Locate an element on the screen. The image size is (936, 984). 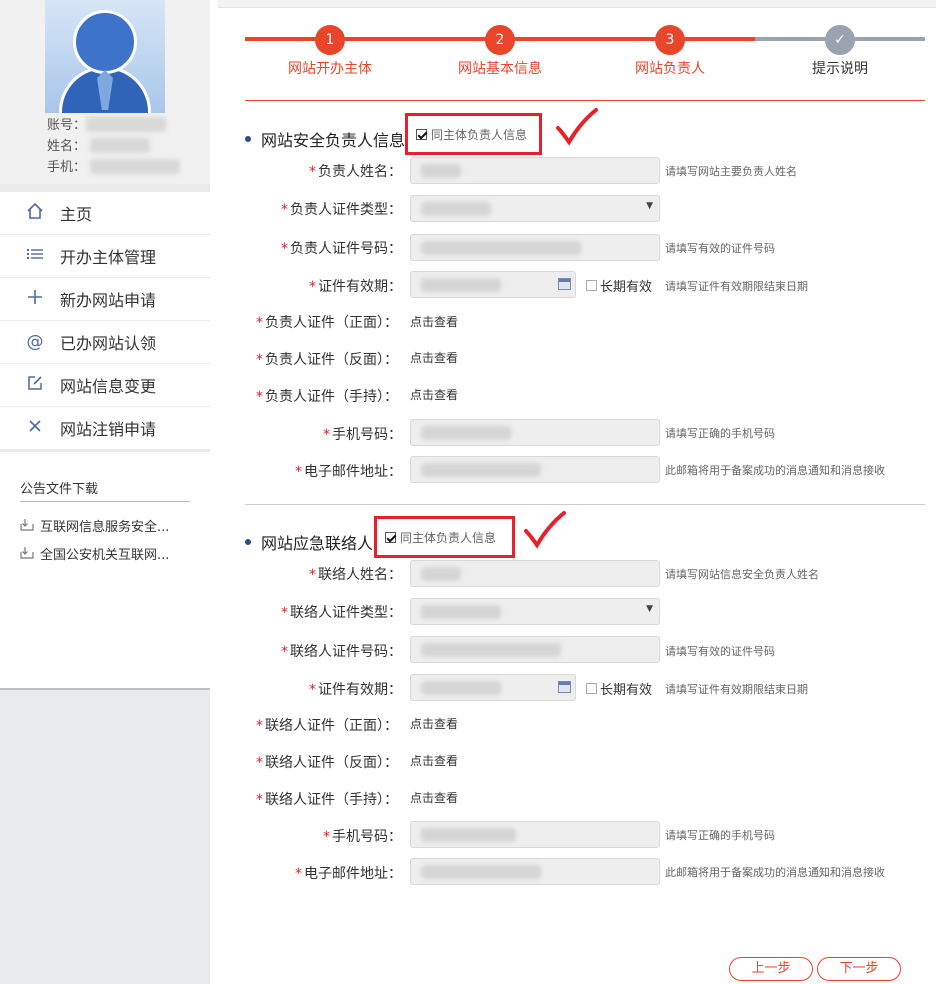
contact-email-input is located at coordinates (535, 871).